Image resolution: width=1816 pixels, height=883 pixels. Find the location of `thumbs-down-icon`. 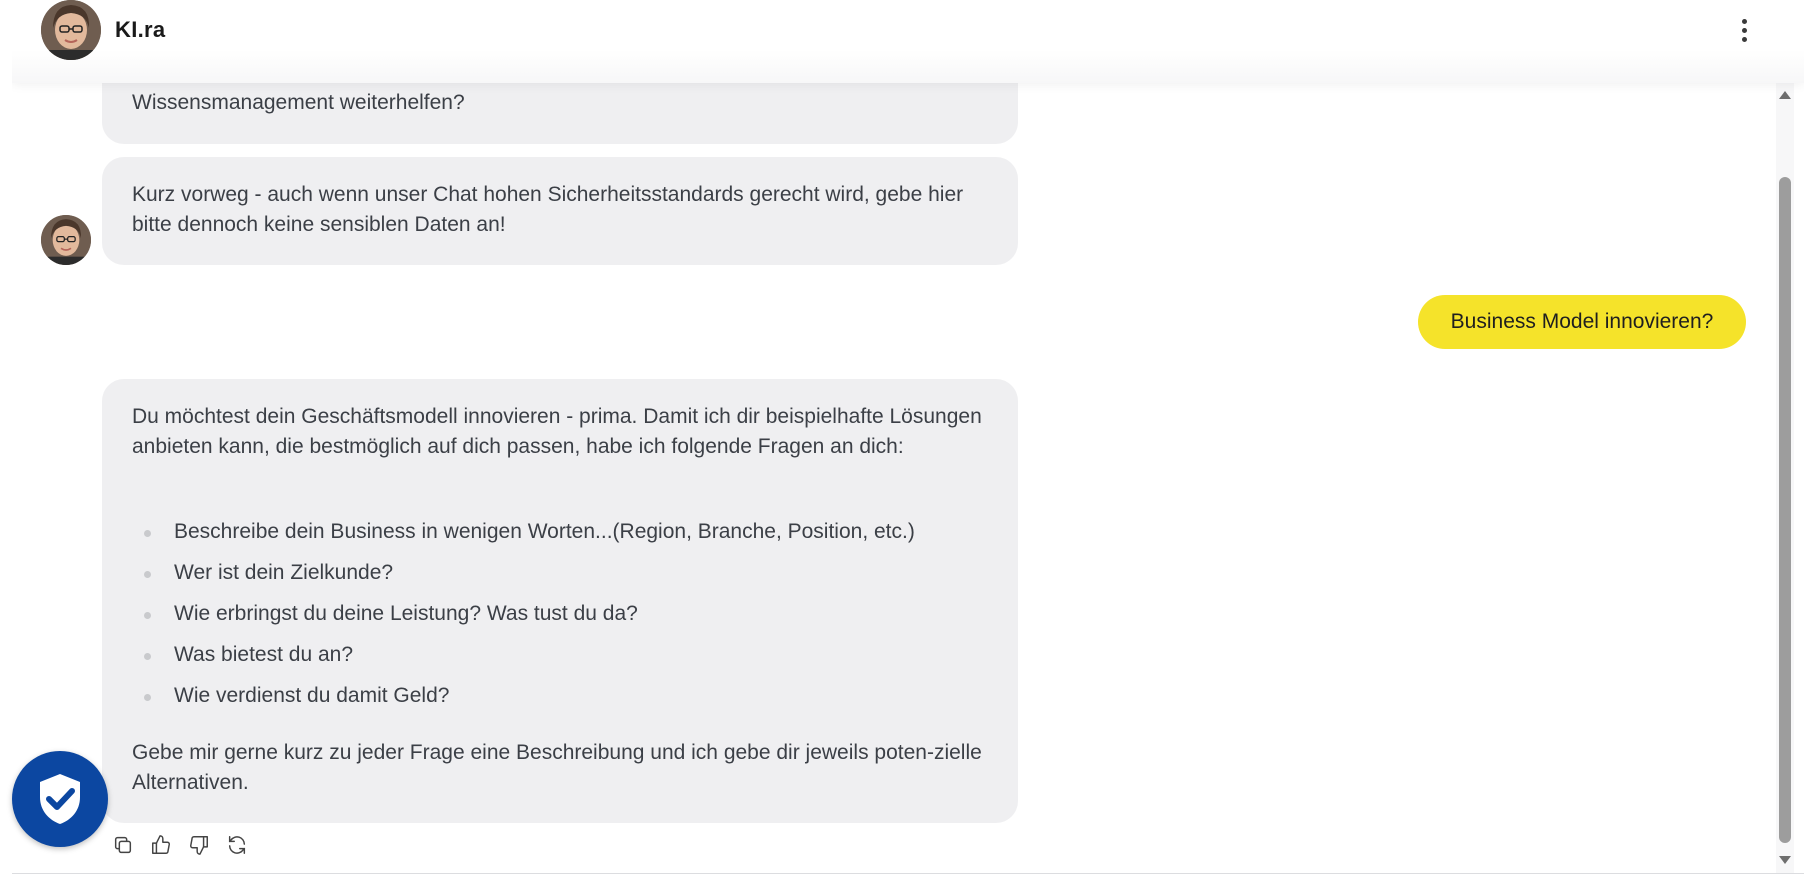

thumbs-down-icon is located at coordinates (199, 845).